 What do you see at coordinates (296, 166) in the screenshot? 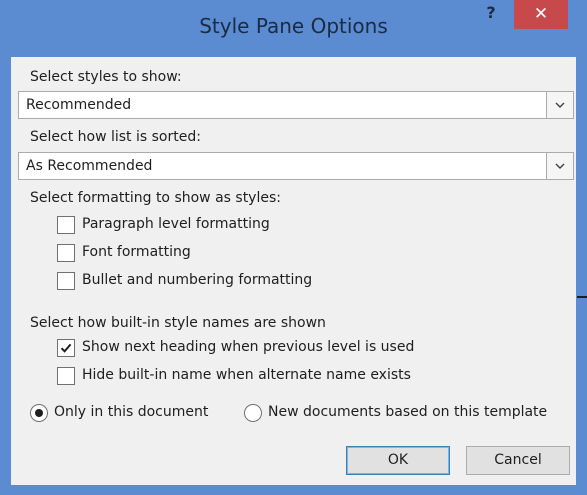
I see `sort-select: As Recommended` at bounding box center [296, 166].